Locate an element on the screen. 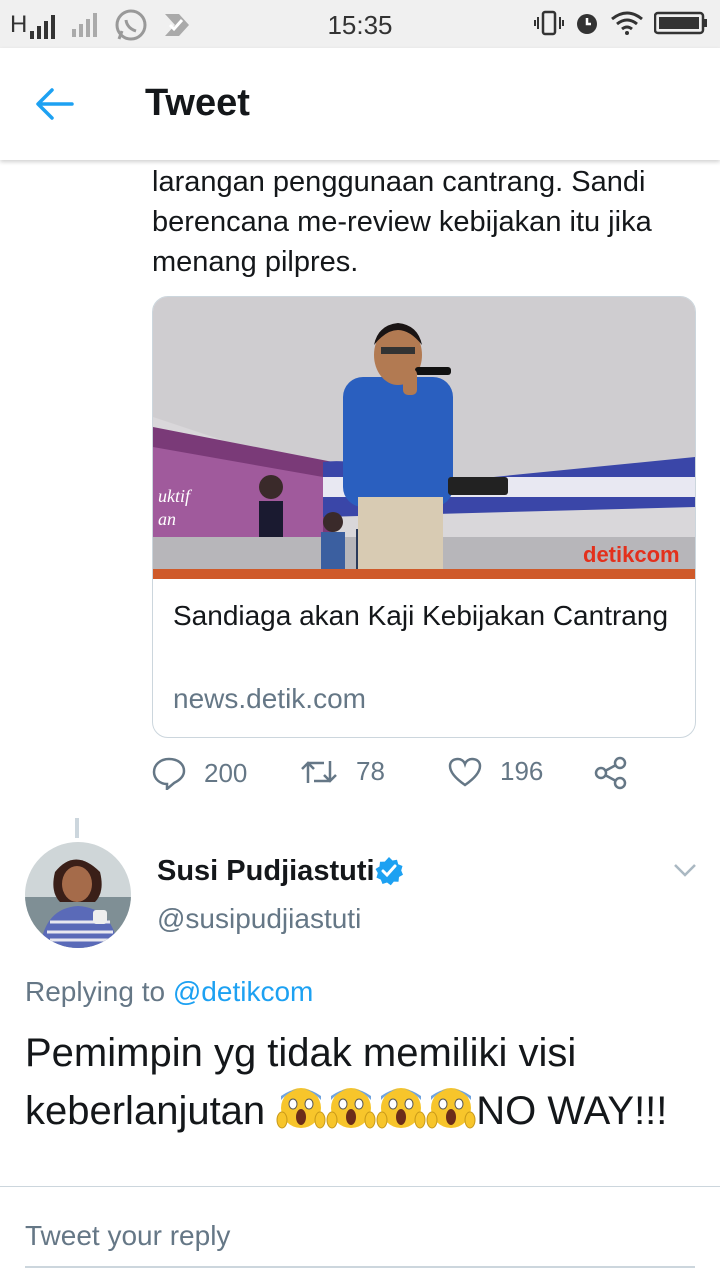 The width and height of the screenshot is (720, 1281). chevron-down-icon is located at coordinates (685, 870).